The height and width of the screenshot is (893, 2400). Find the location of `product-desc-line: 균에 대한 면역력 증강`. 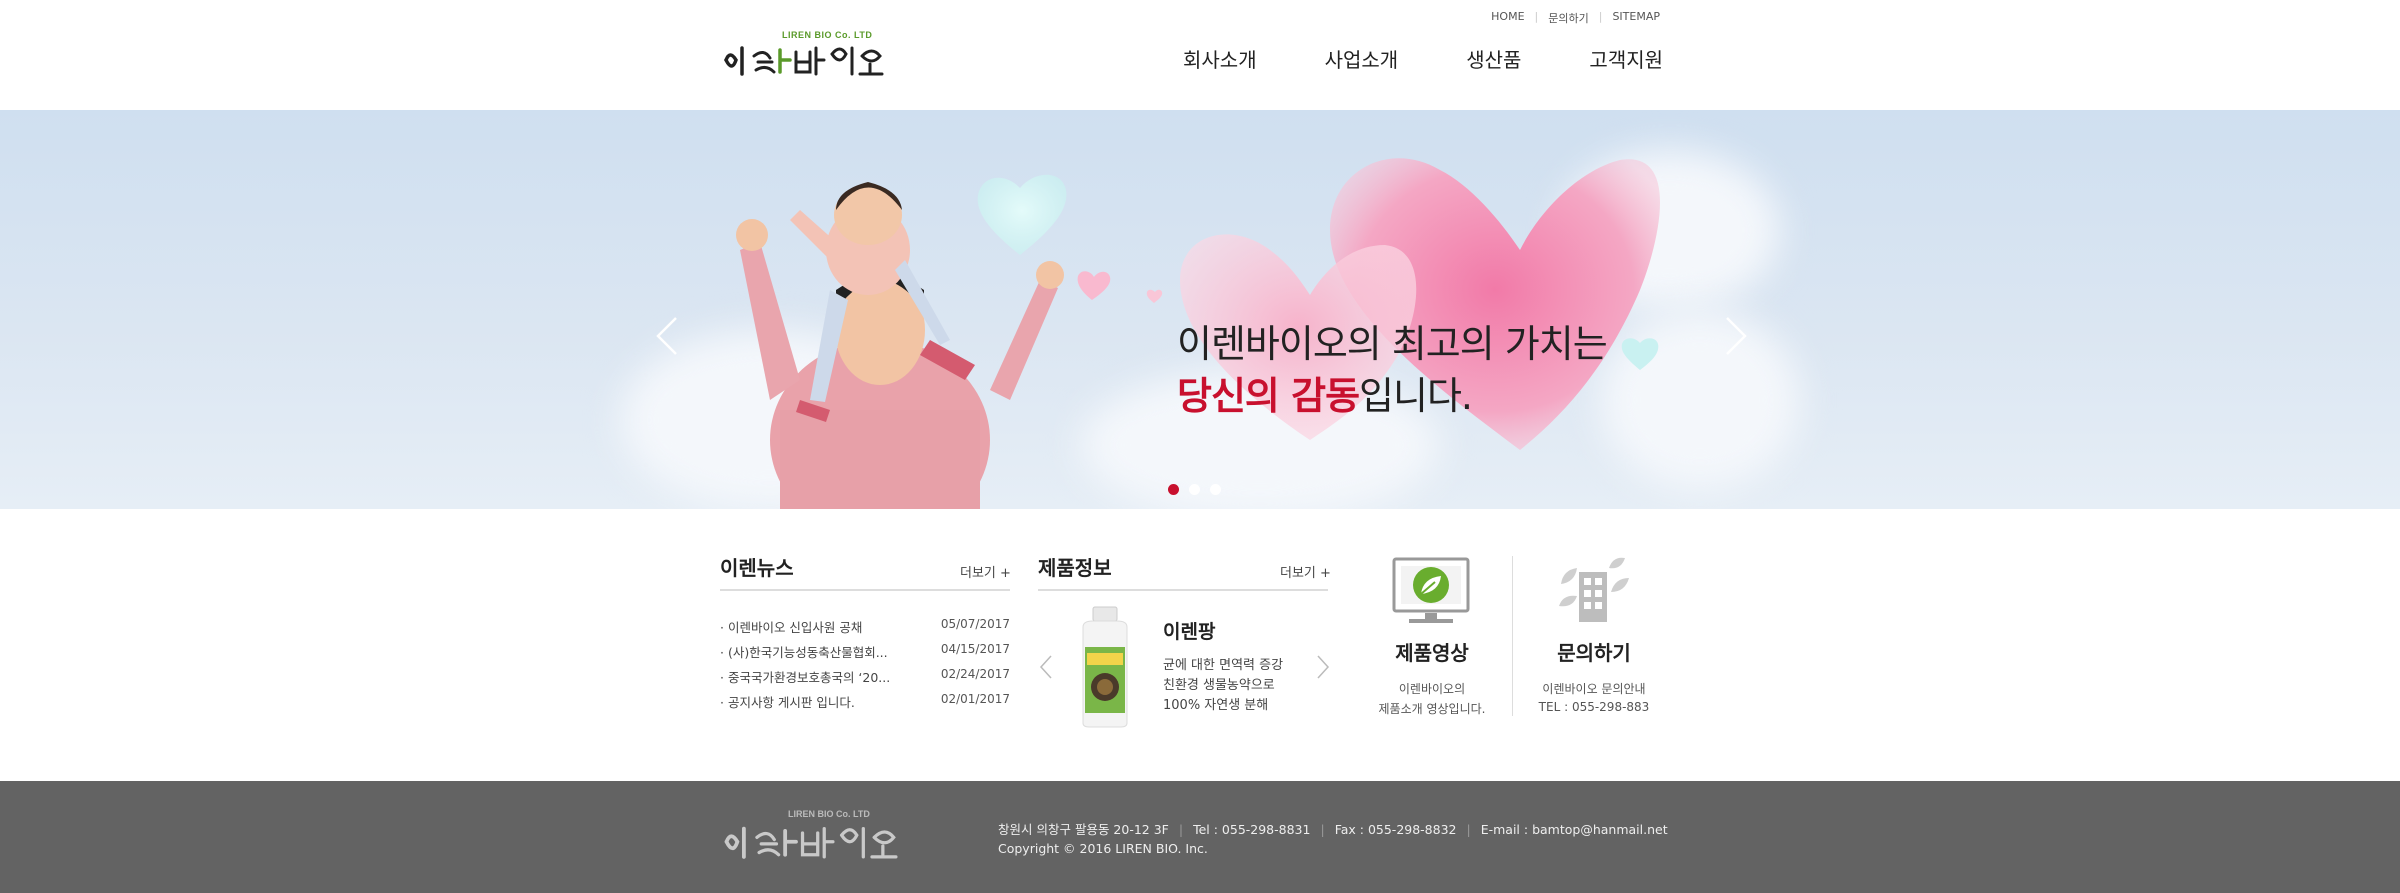

product-desc-line: 균에 대한 면역력 증강 is located at coordinates (1223, 665).